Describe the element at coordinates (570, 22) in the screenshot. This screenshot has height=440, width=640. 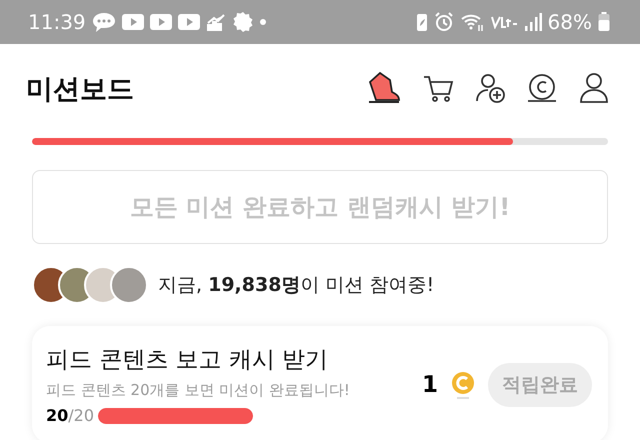
I see `battery-percent: 68%` at that location.